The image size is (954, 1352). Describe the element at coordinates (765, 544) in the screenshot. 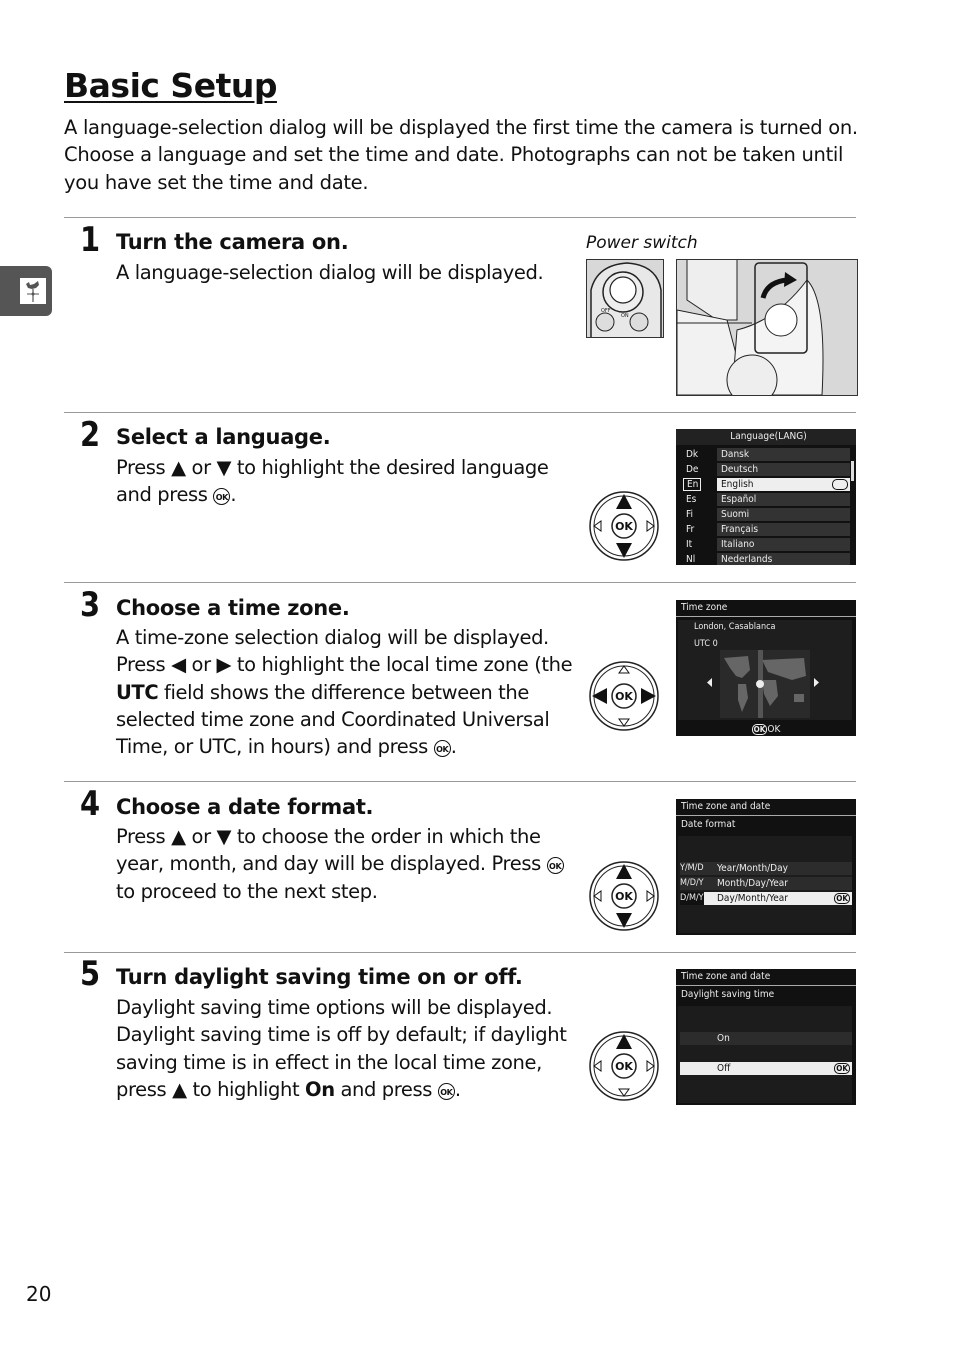

I see `language-item: It Italiano` at that location.